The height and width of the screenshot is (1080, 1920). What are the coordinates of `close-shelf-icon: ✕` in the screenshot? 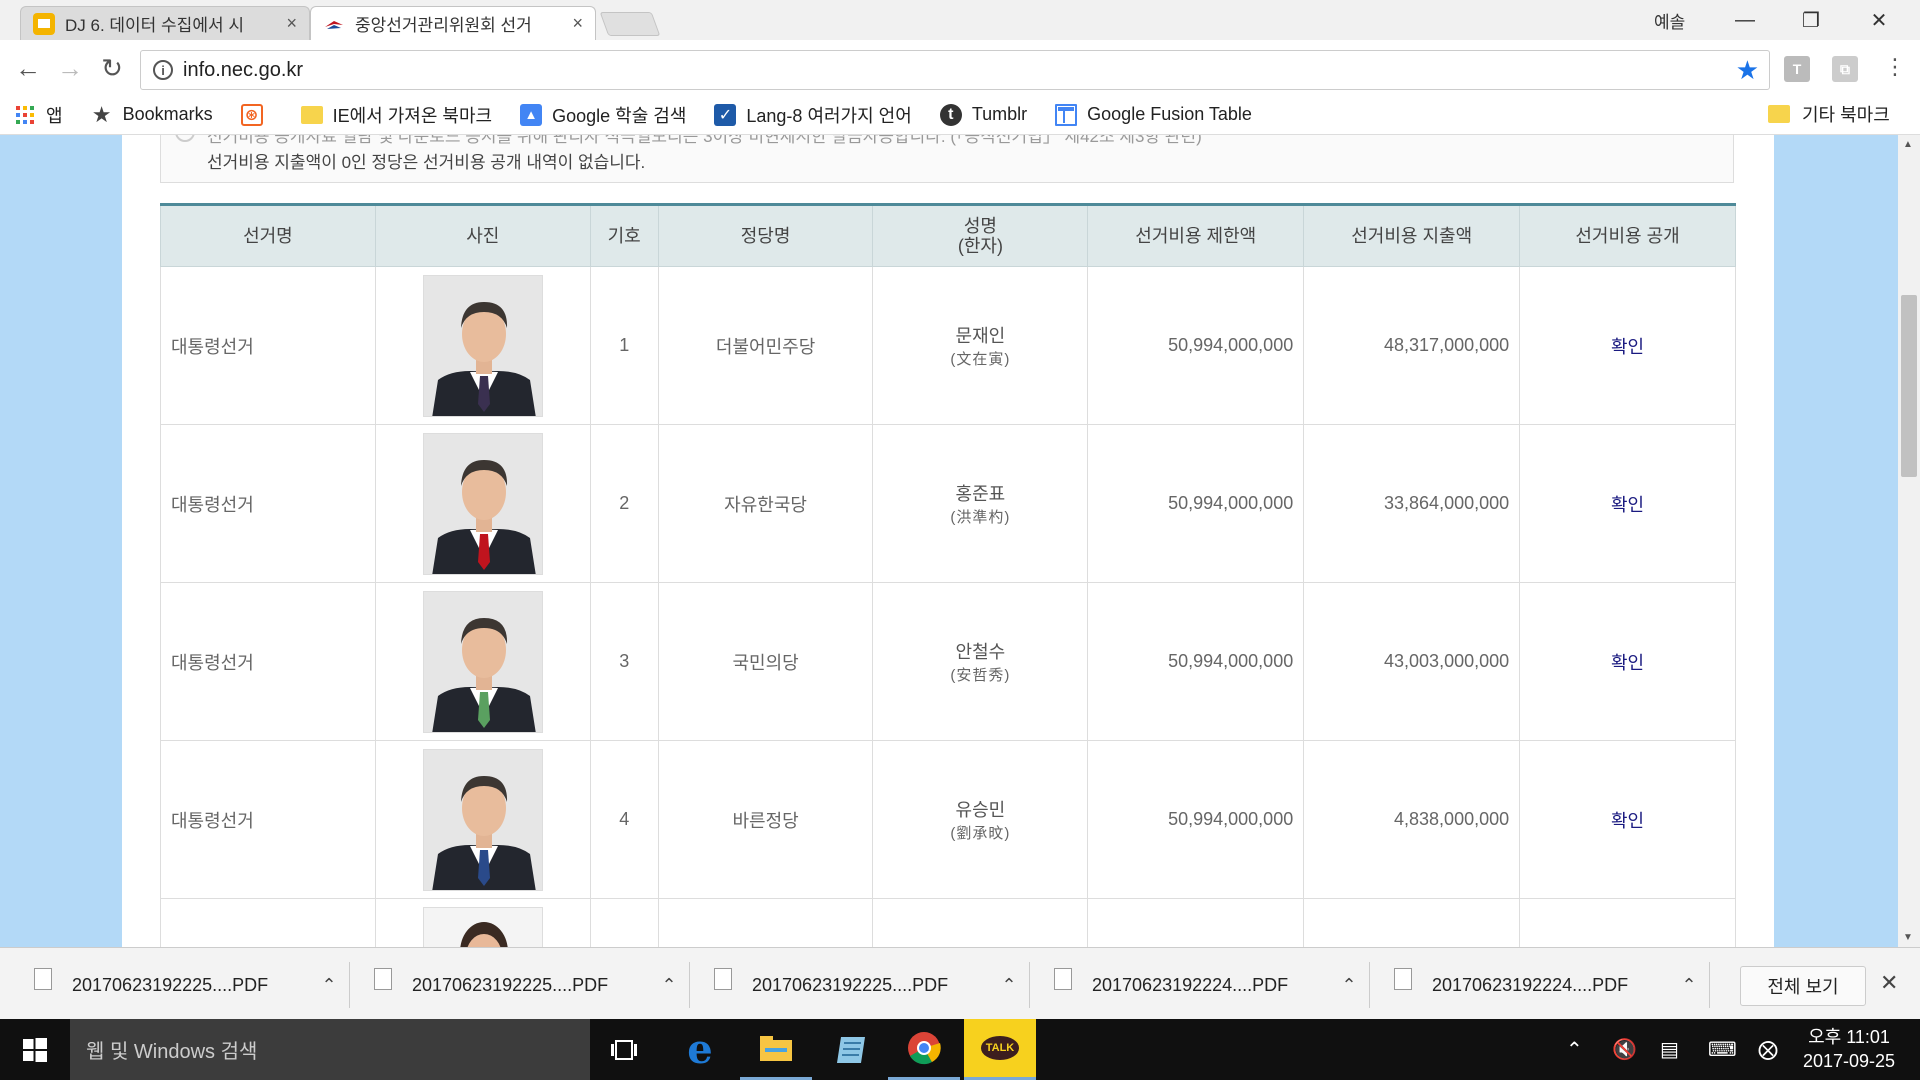 It's located at (1889, 983).